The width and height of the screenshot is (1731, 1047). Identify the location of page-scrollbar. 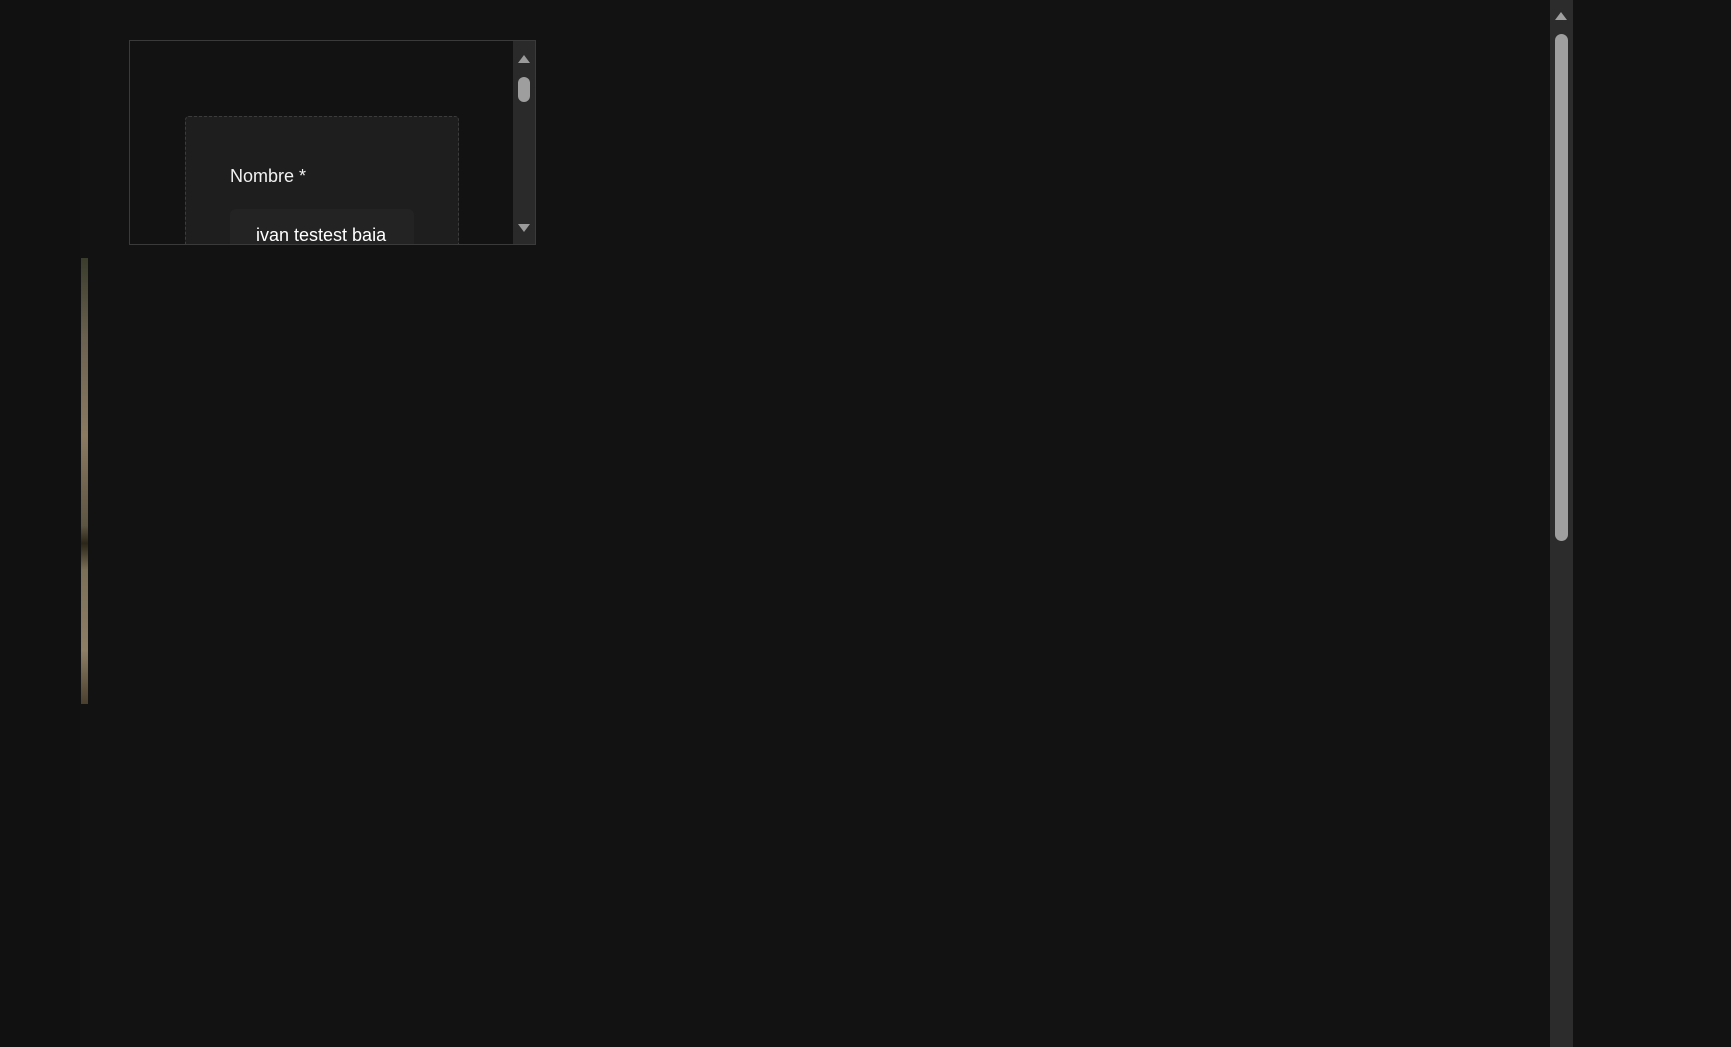
(1561, 523).